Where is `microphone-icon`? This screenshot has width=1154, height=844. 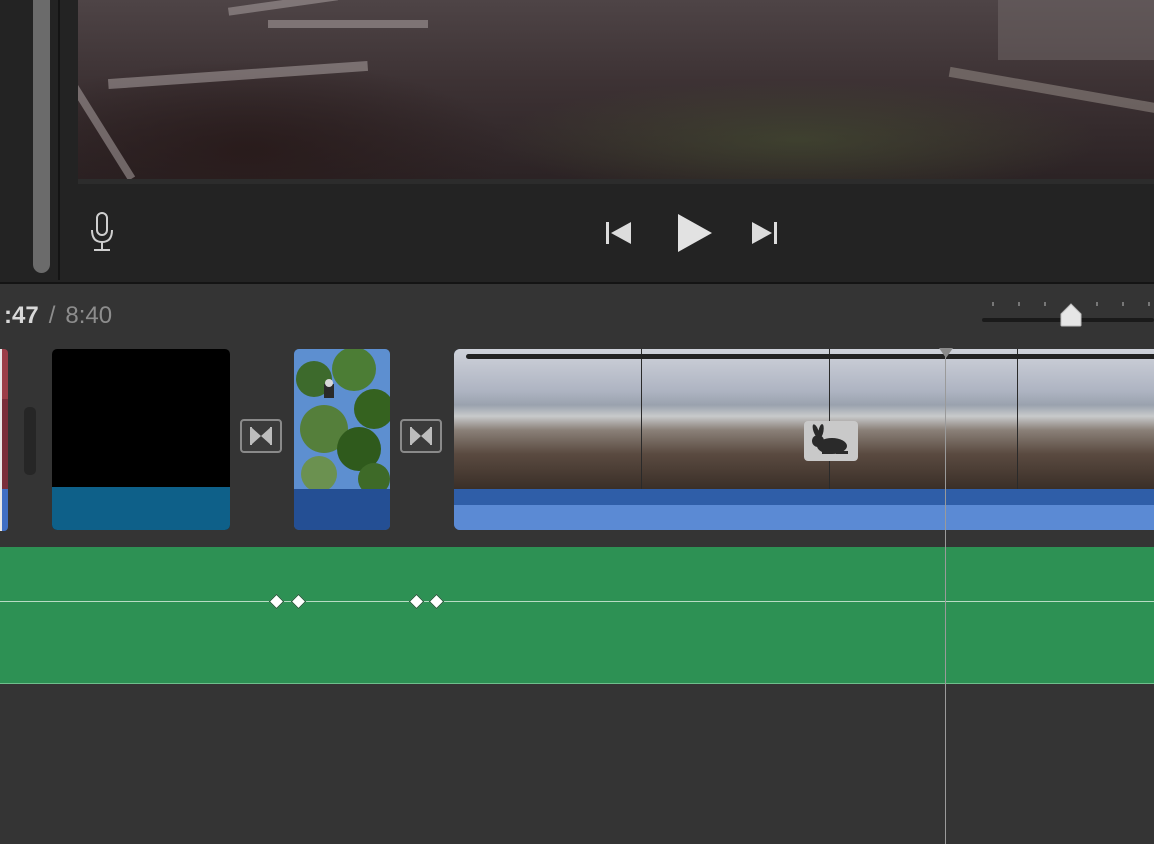 microphone-icon is located at coordinates (102, 232).